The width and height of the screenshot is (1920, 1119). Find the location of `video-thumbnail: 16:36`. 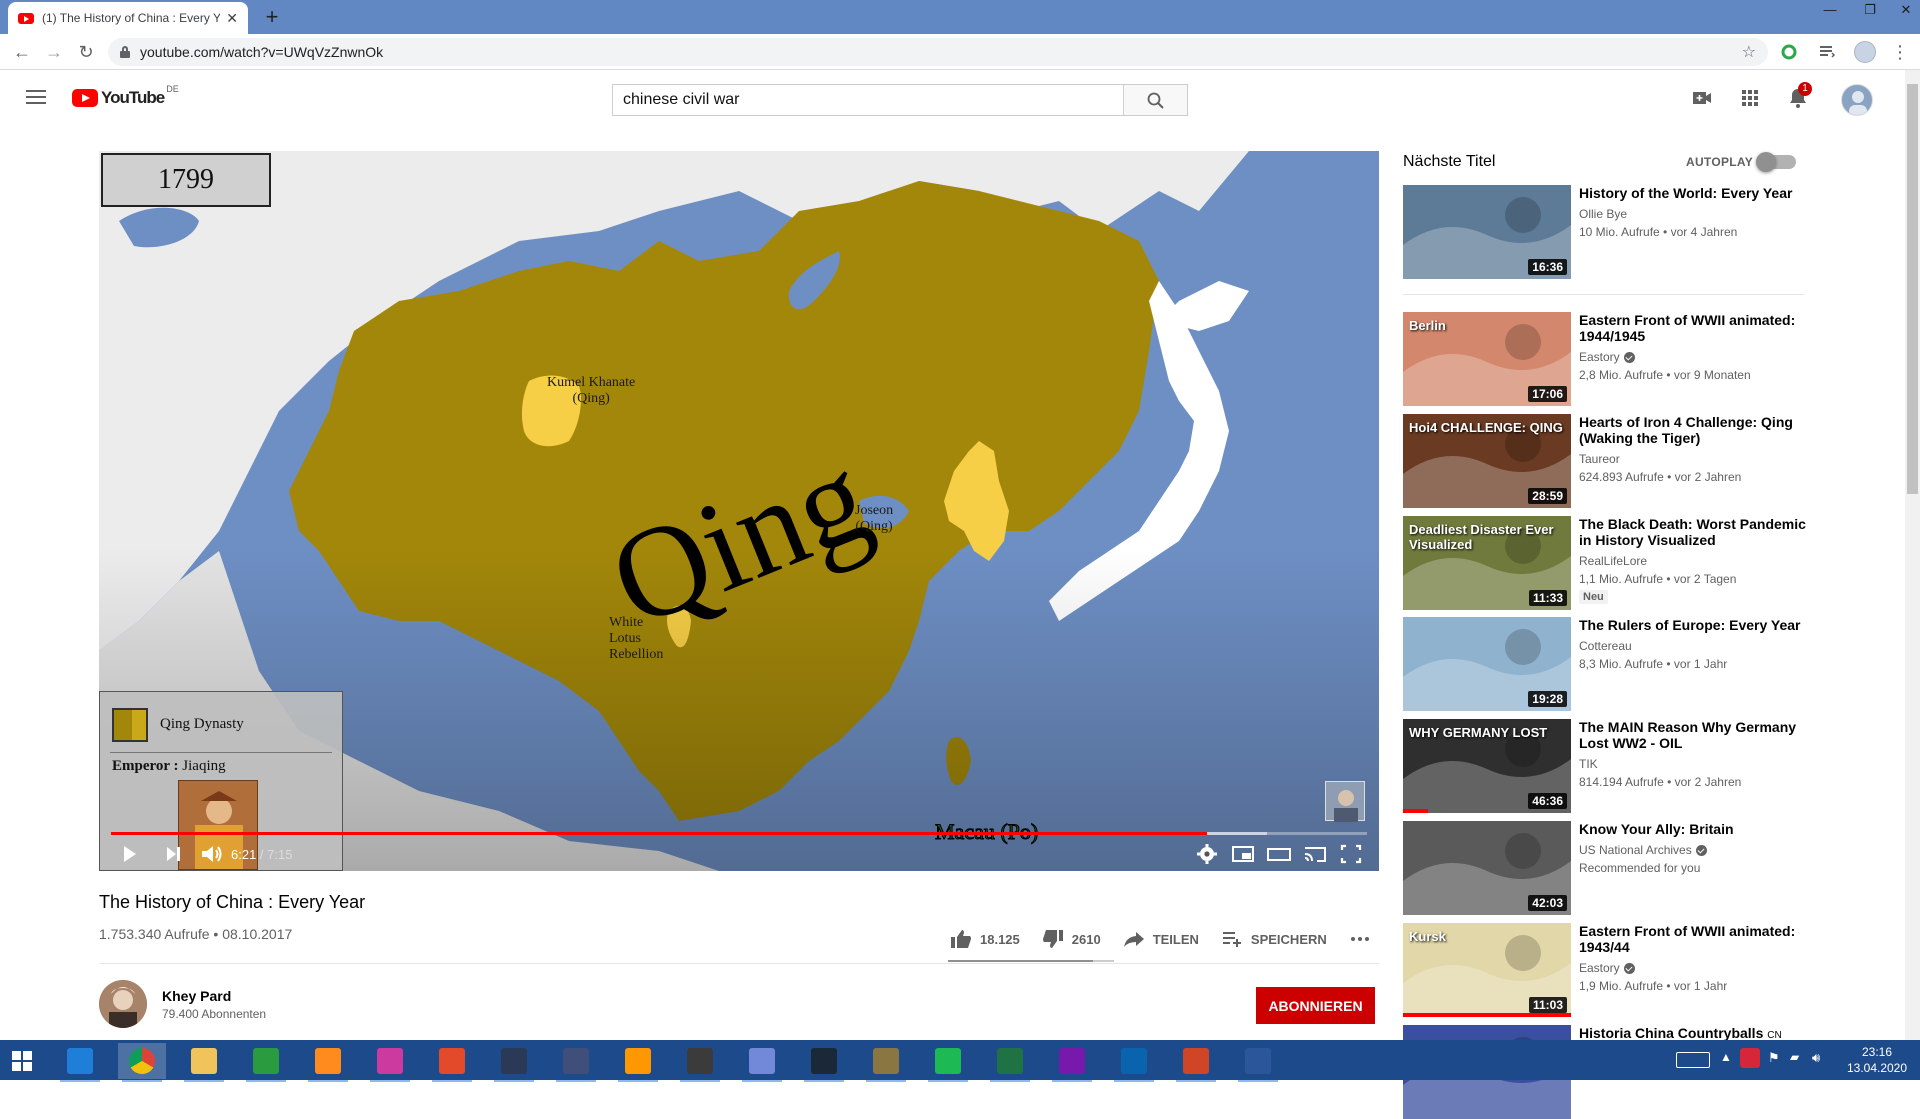

video-thumbnail: 16:36 is located at coordinates (1487, 232).